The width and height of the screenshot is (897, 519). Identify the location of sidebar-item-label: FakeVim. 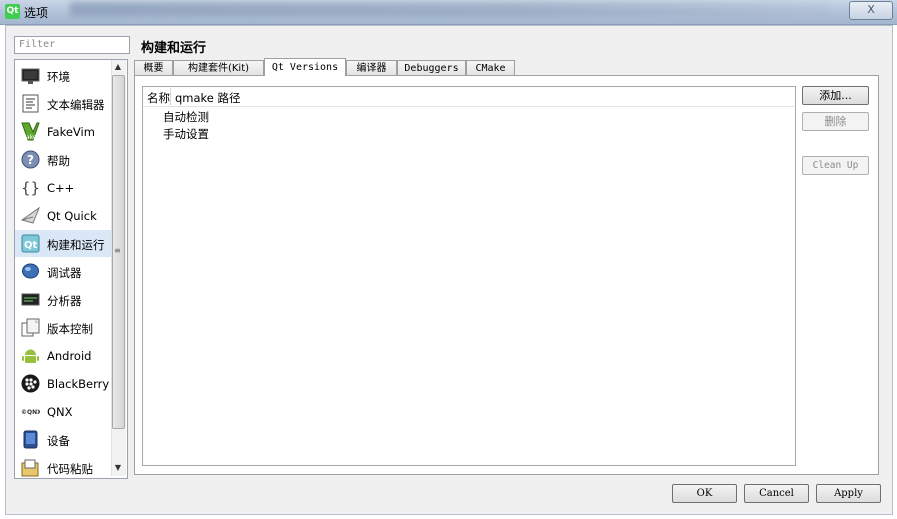
(71, 132).